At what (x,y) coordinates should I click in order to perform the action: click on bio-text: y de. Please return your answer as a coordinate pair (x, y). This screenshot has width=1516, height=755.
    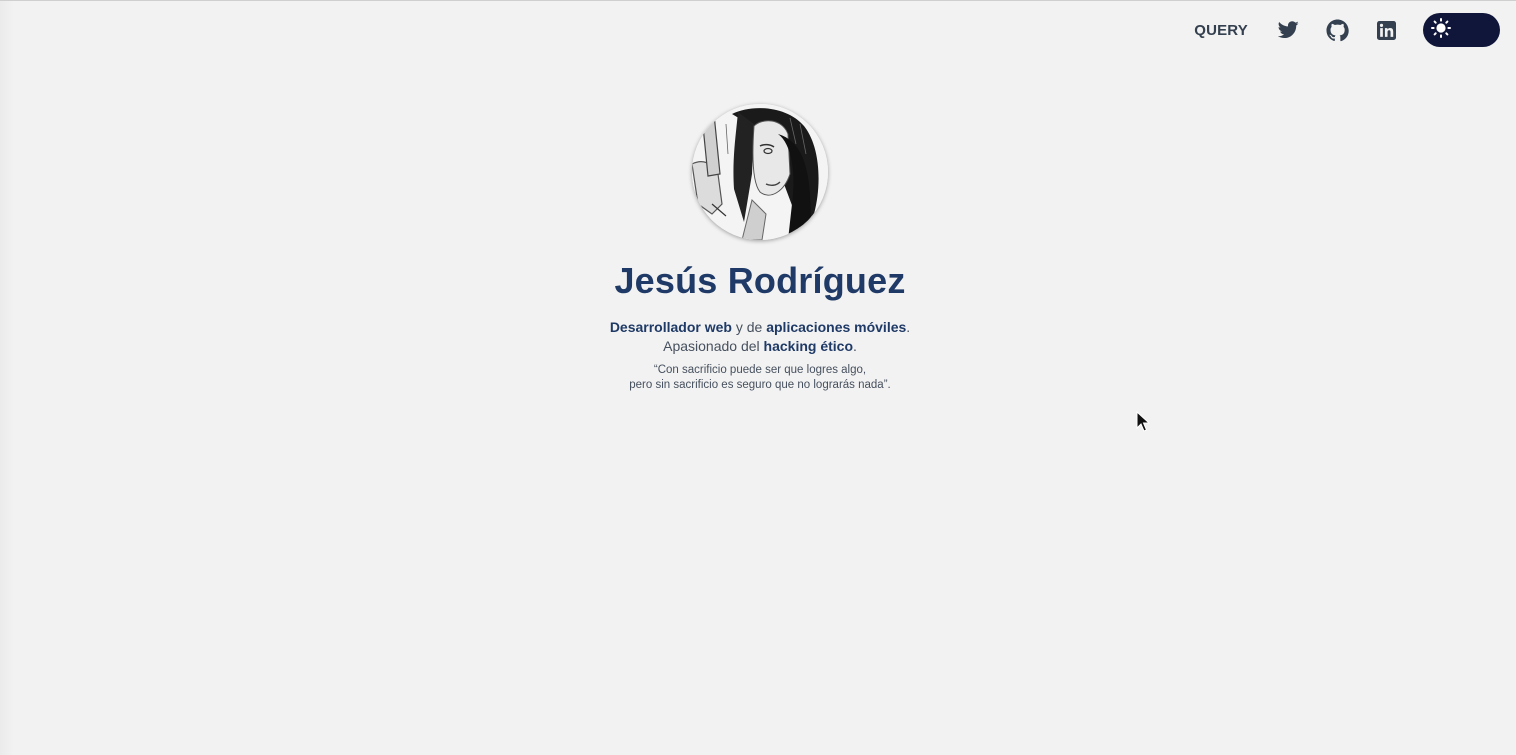
    Looking at the image, I should click on (749, 327).